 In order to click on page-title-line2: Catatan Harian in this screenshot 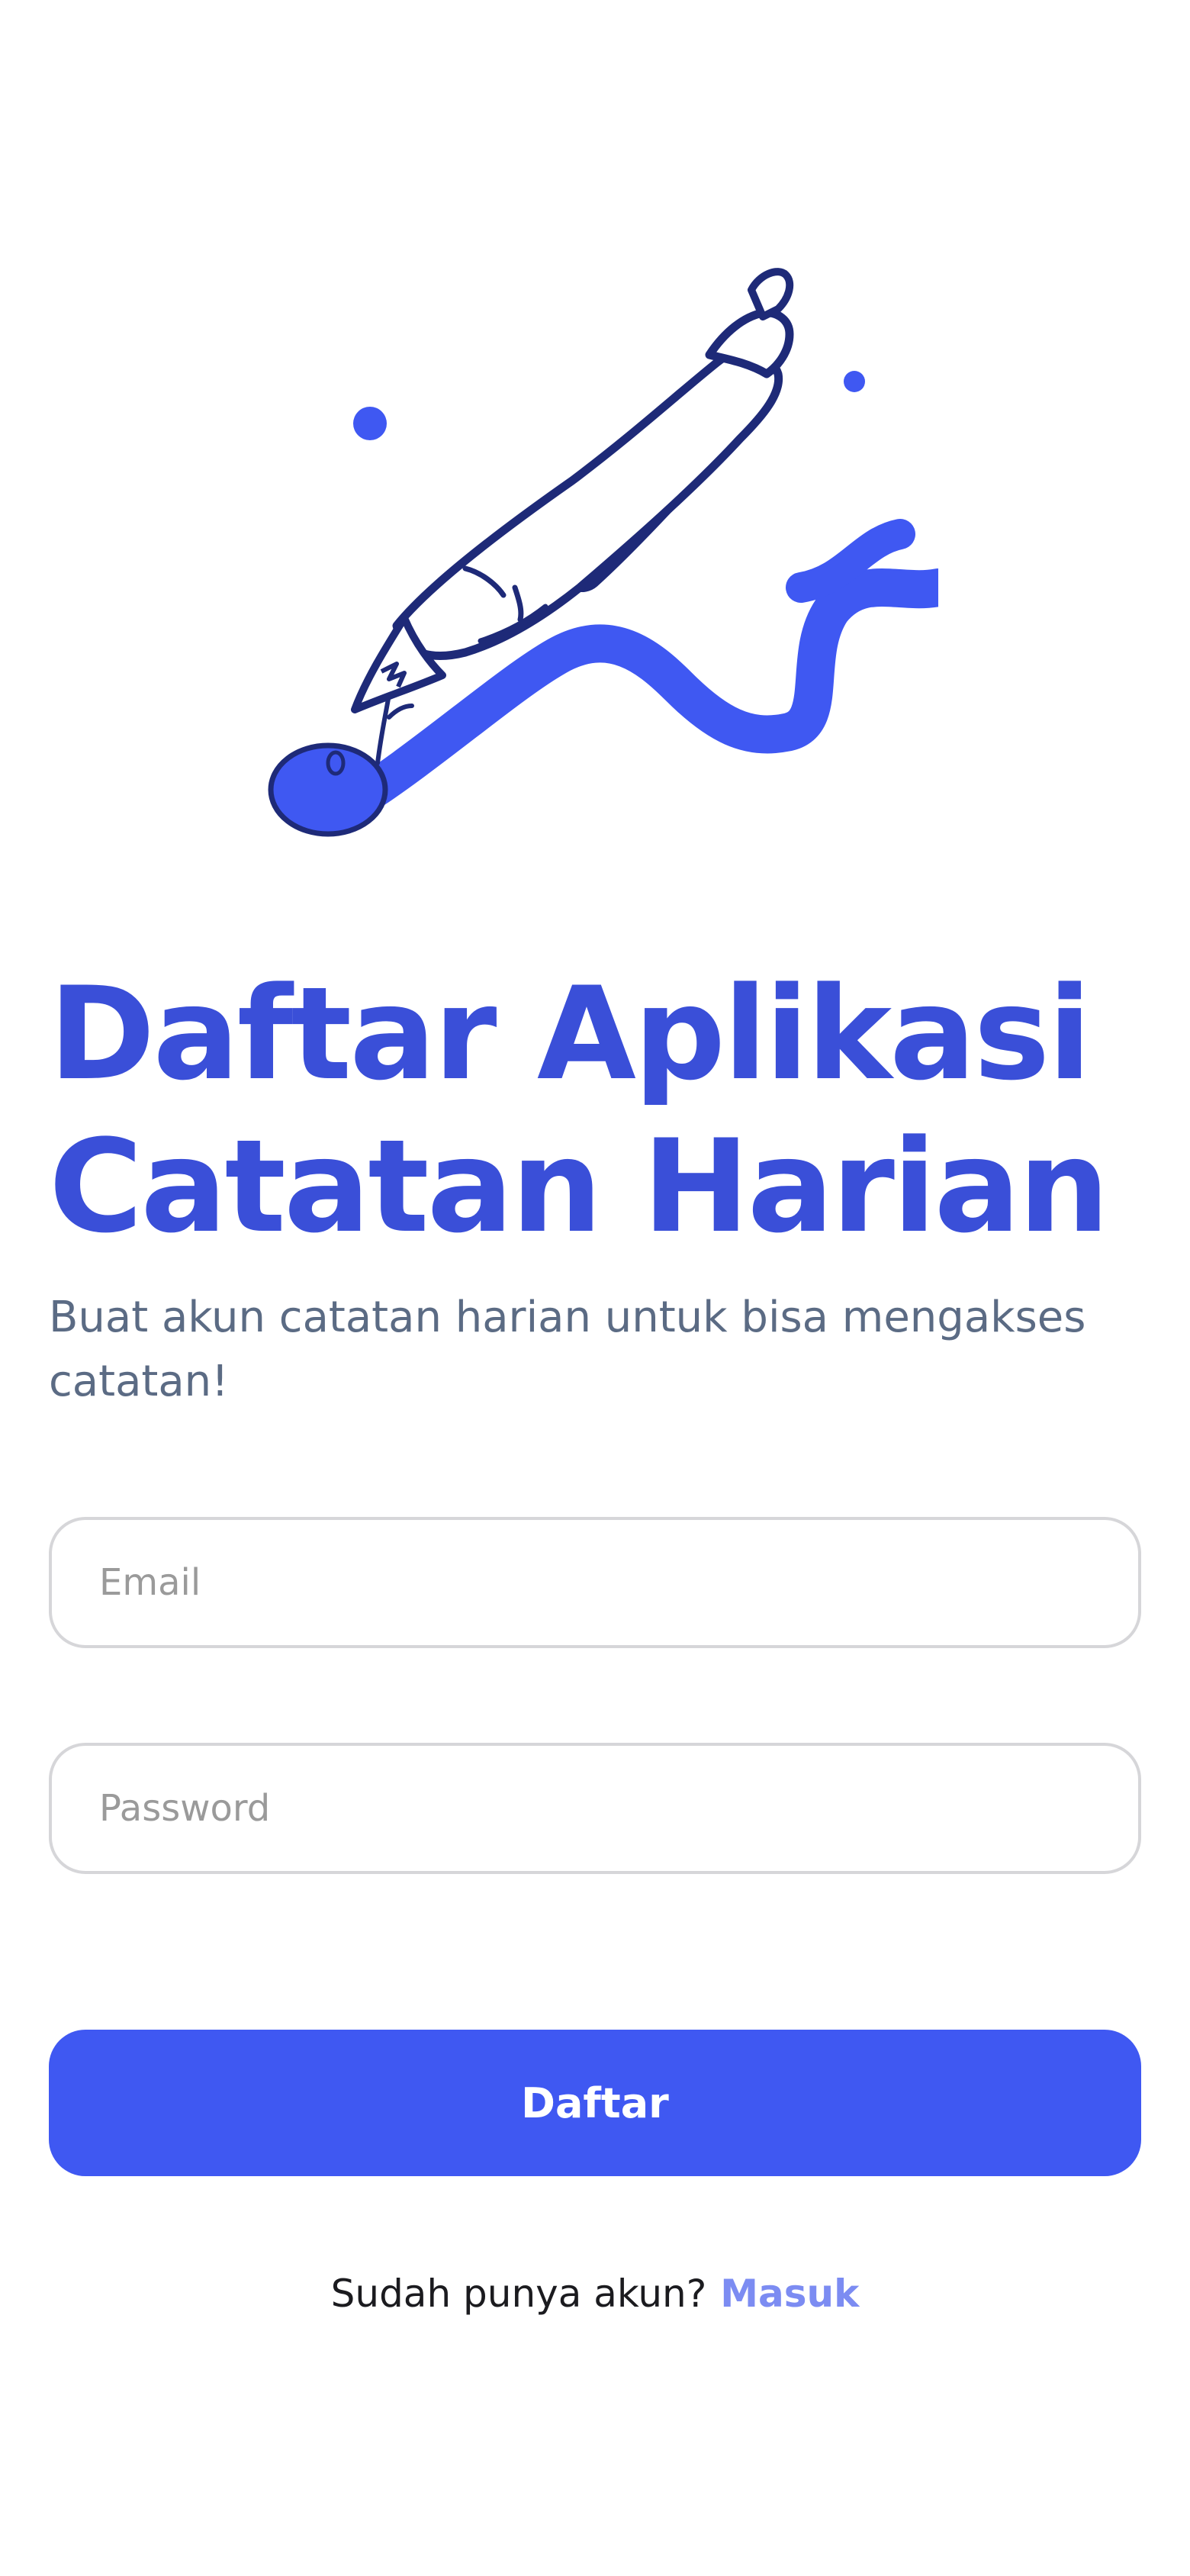, I will do `click(579, 1186)`.